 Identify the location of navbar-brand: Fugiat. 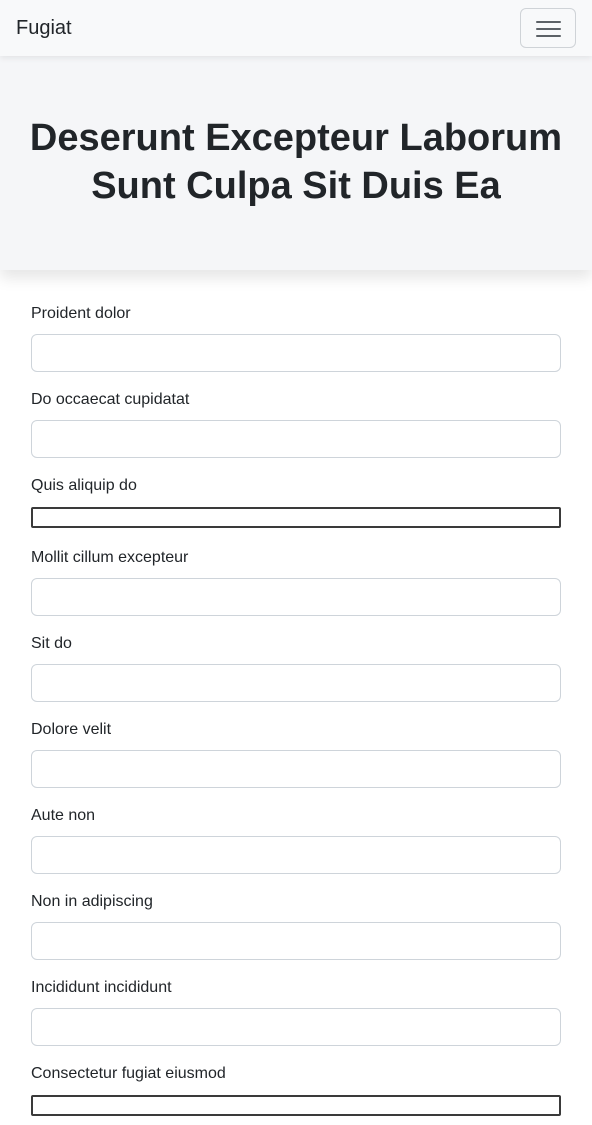
(44, 28).